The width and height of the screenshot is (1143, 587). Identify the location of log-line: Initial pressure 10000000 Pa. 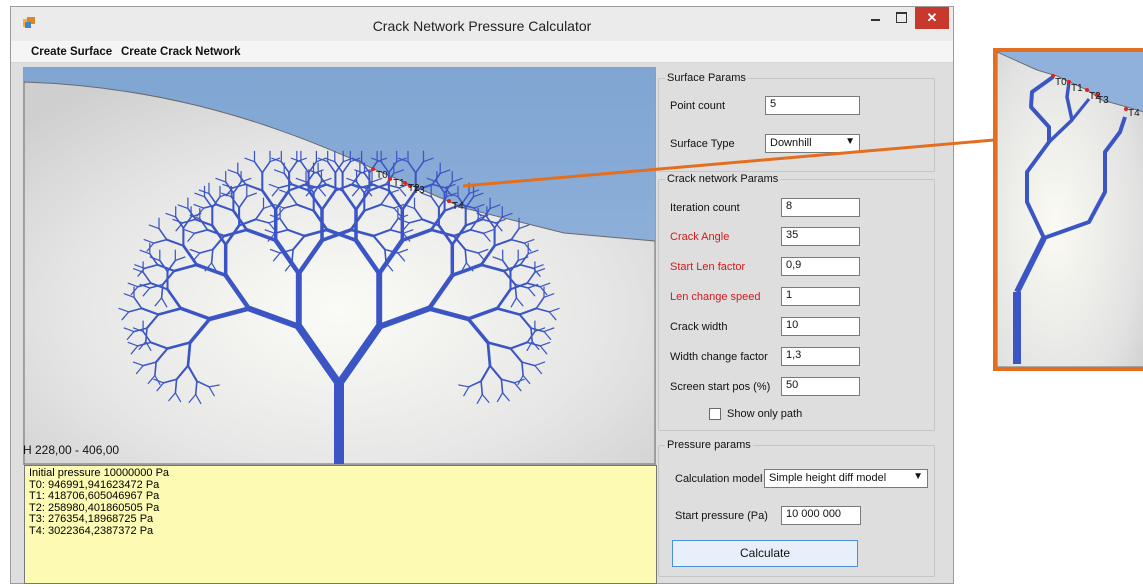
(99, 473).